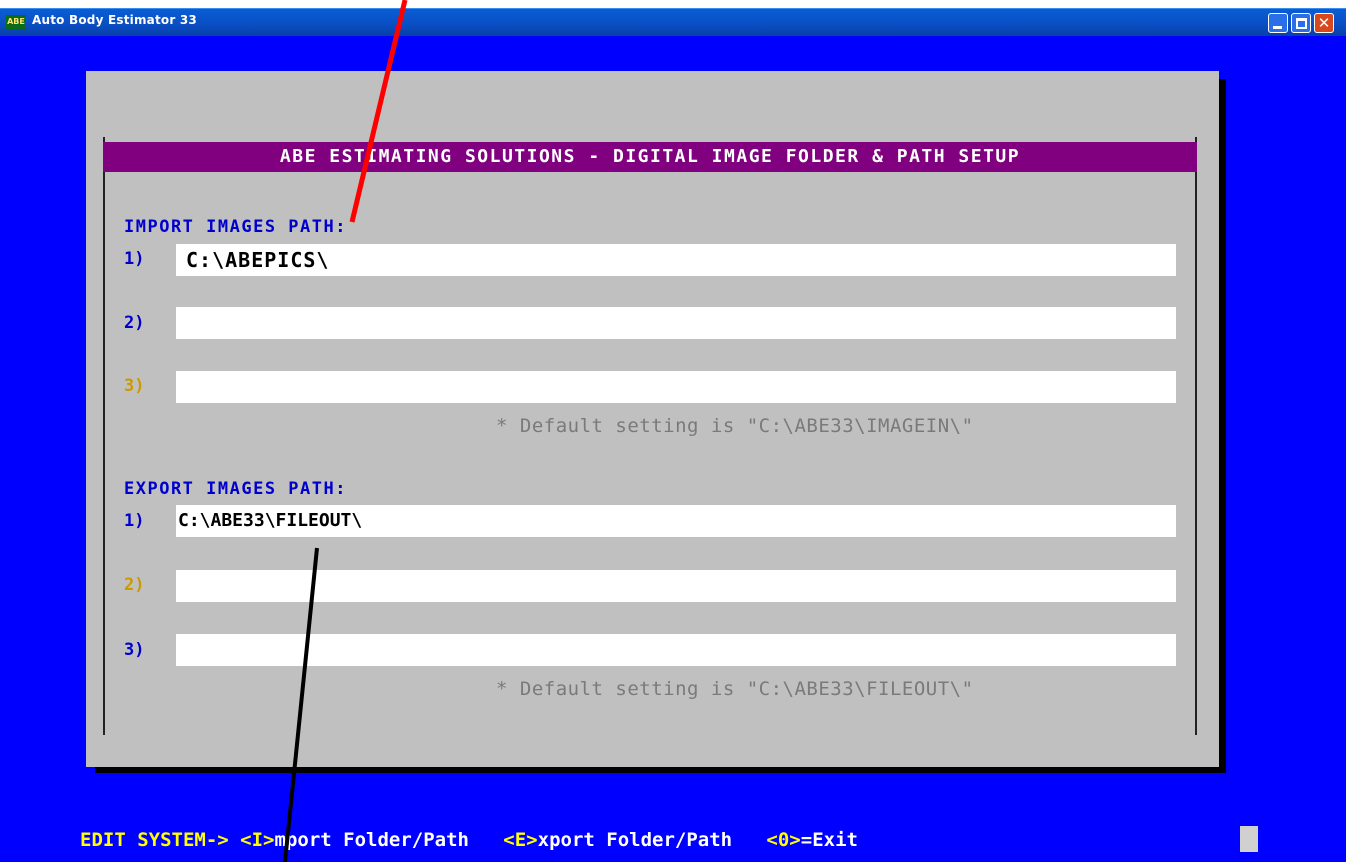 This screenshot has height=862, width=1346. Describe the element at coordinates (134, 259) in the screenshot. I see `import-row-1-number: 1)` at that location.